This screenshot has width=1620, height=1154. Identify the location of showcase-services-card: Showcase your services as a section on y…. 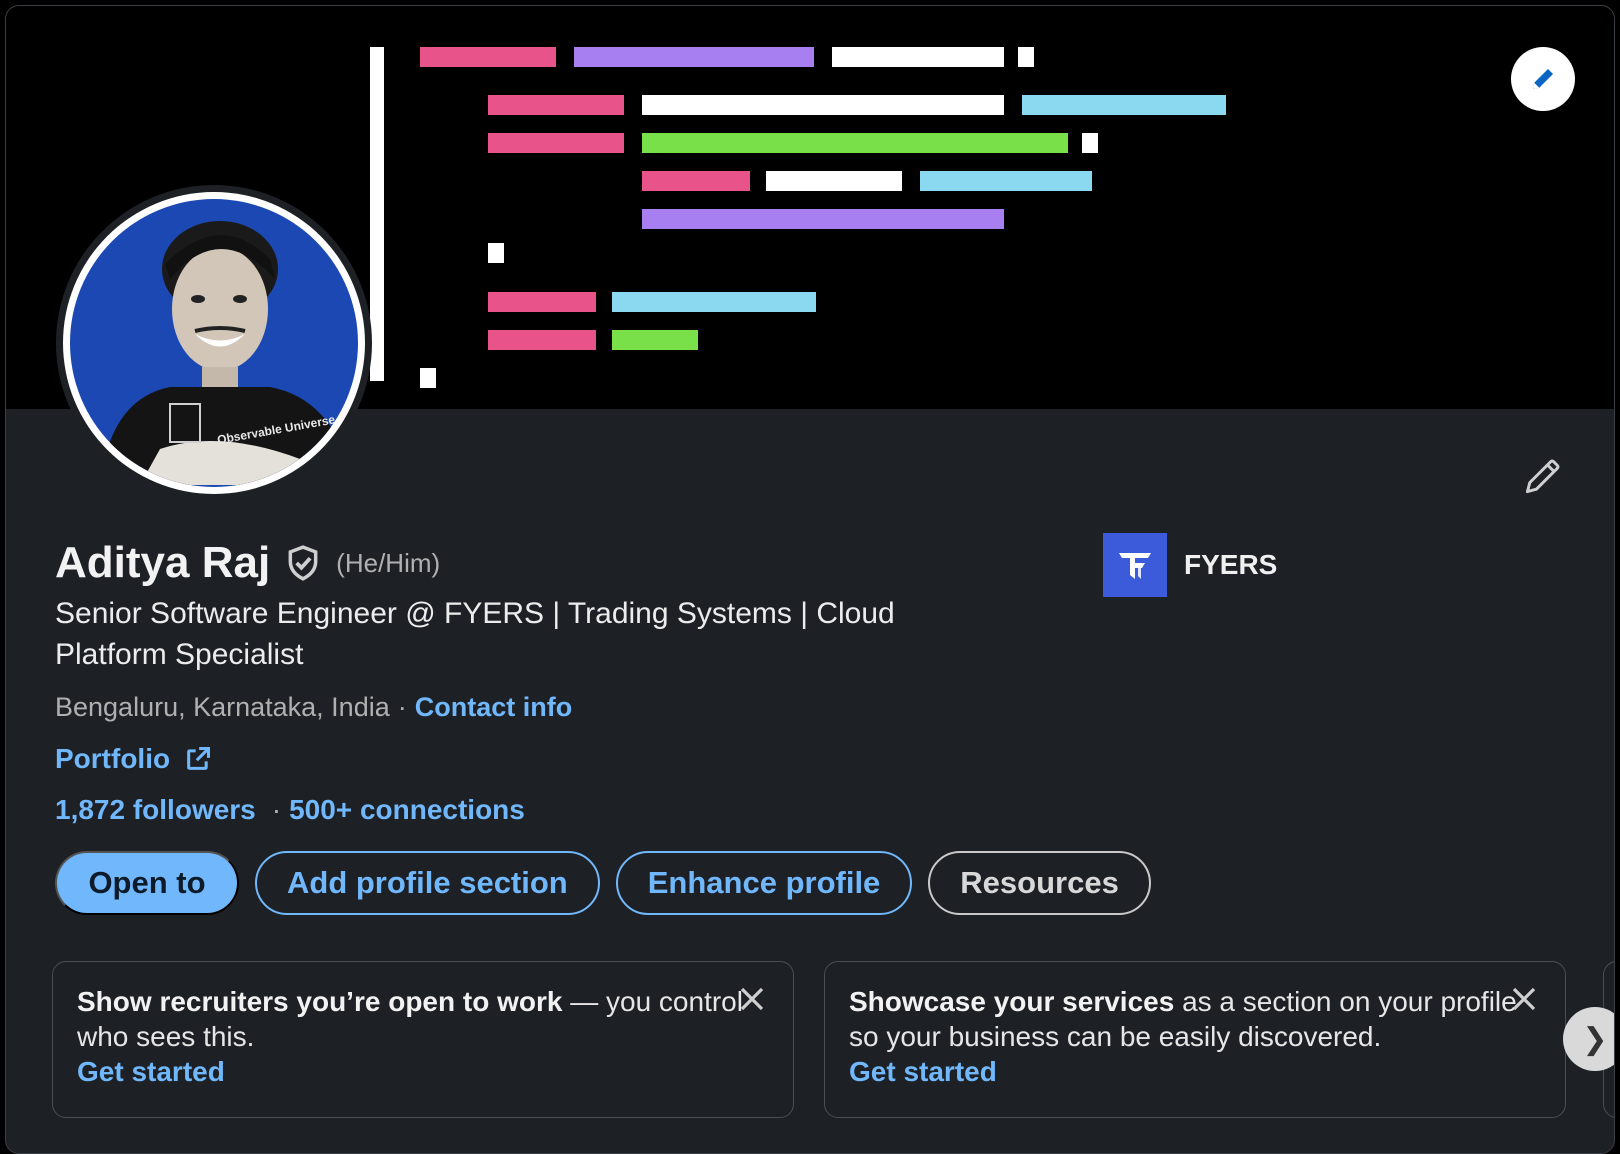
(1195, 1039).